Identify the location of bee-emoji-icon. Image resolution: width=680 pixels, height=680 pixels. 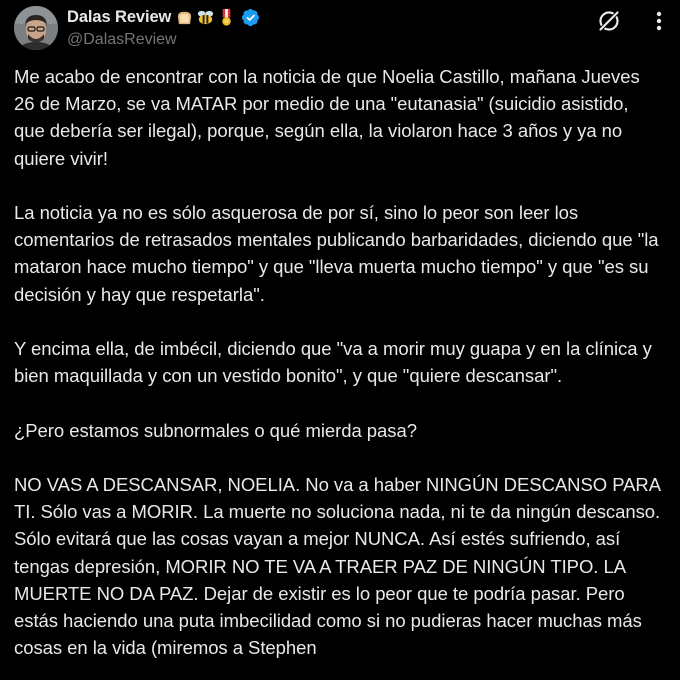
(206, 17).